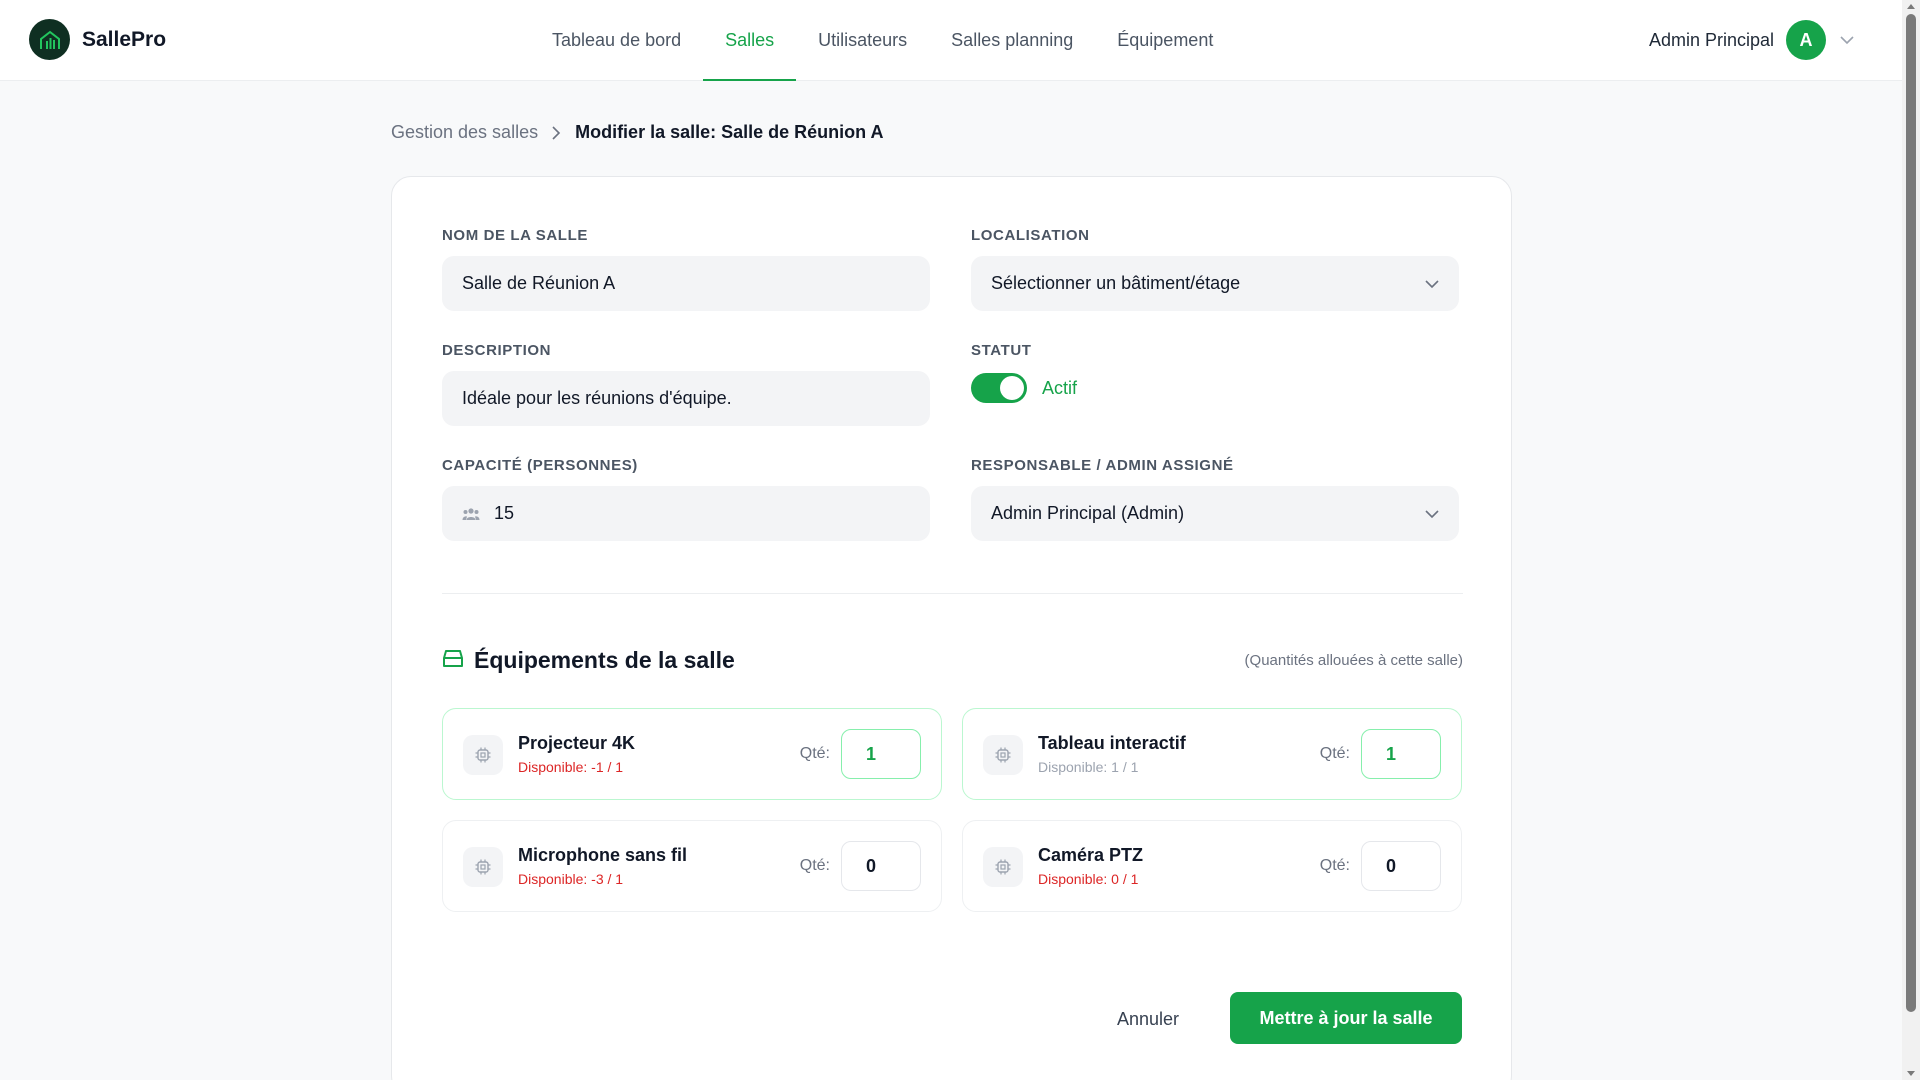 The height and width of the screenshot is (1080, 1920). Describe the element at coordinates (686, 513) in the screenshot. I see `capacity-input: 15` at that location.